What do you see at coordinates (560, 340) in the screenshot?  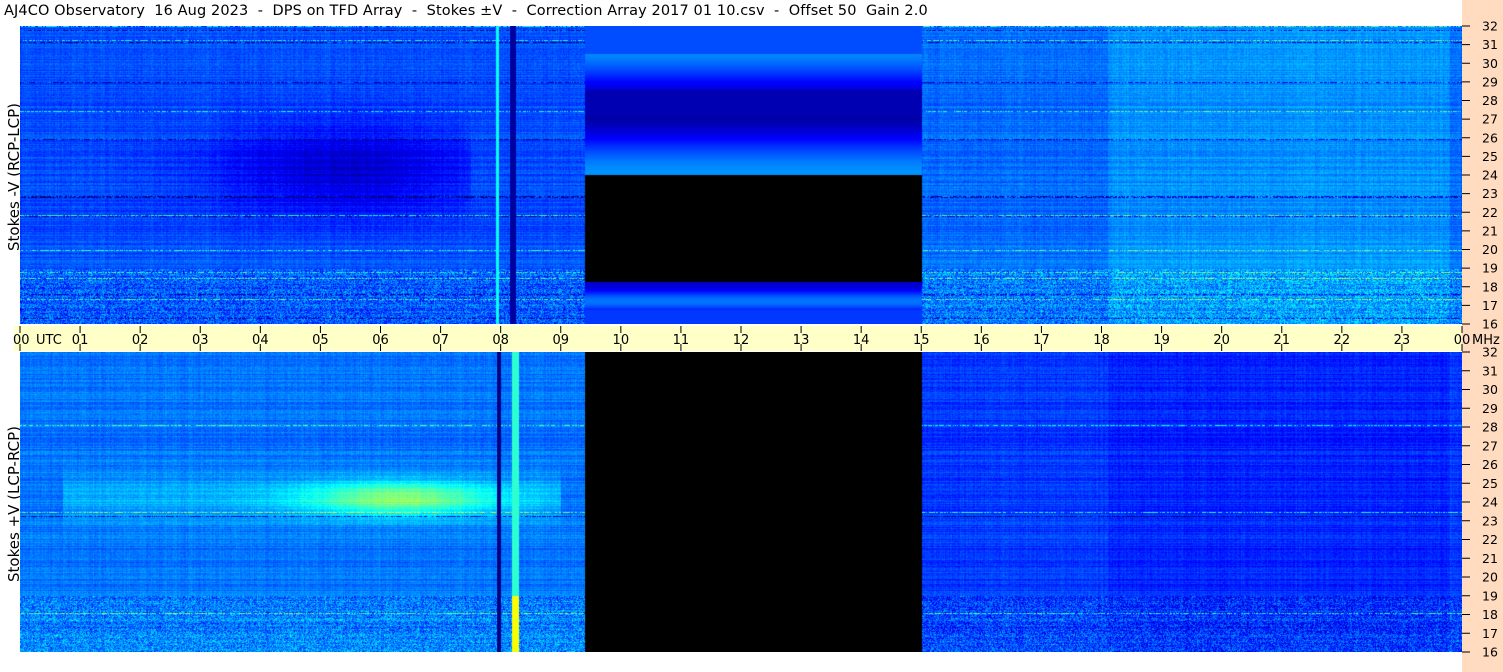 I see `time-tick-label: 09` at bounding box center [560, 340].